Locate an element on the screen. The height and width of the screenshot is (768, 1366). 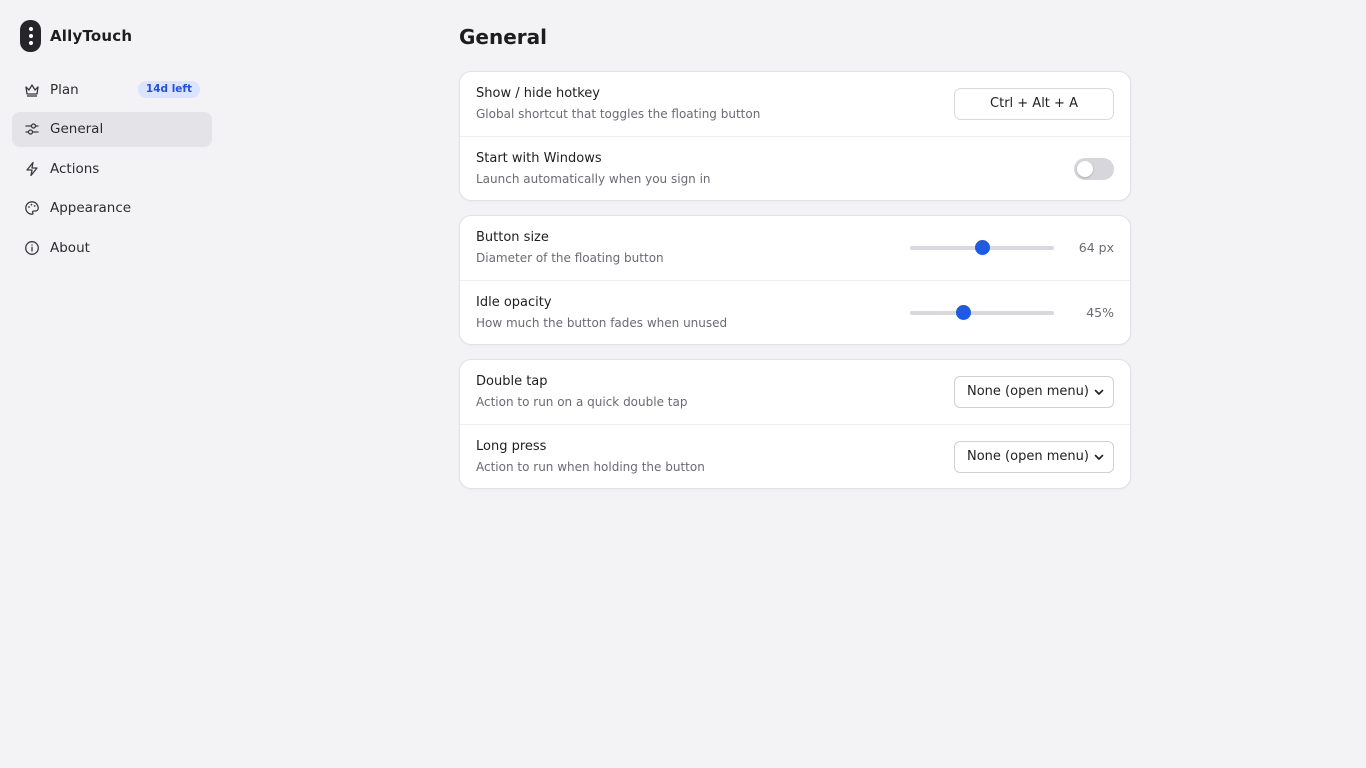
idle-opacity-value: 45% is located at coordinates (1100, 312).